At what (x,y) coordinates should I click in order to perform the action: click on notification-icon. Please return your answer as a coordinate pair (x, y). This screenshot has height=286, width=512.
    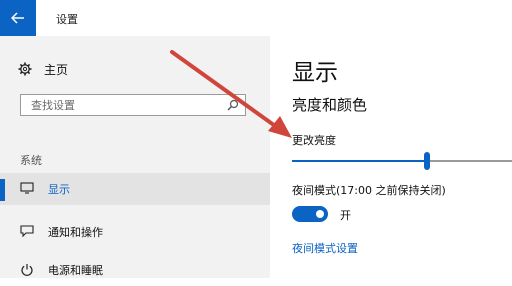
    Looking at the image, I should click on (27, 231).